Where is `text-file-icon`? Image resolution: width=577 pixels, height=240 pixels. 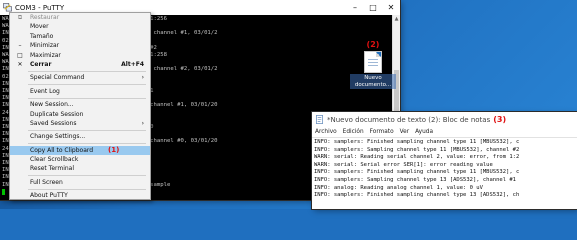
text-file-icon is located at coordinates (373, 62).